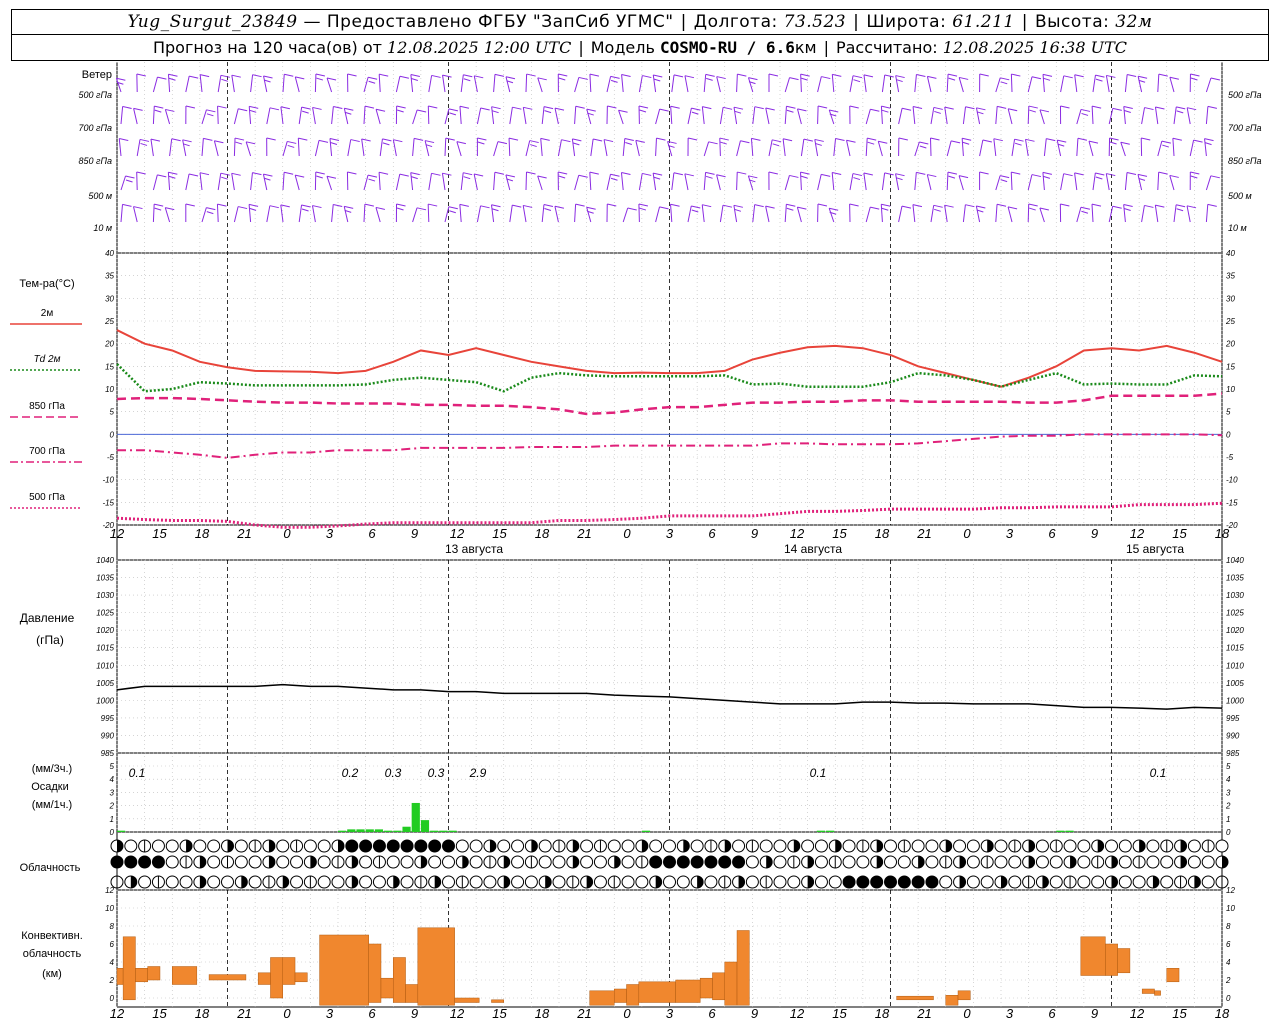 This screenshot has height=1024, width=1280. Describe the element at coordinates (105, 683) in the screenshot. I see `pressure-ytick-left: 1005` at that location.